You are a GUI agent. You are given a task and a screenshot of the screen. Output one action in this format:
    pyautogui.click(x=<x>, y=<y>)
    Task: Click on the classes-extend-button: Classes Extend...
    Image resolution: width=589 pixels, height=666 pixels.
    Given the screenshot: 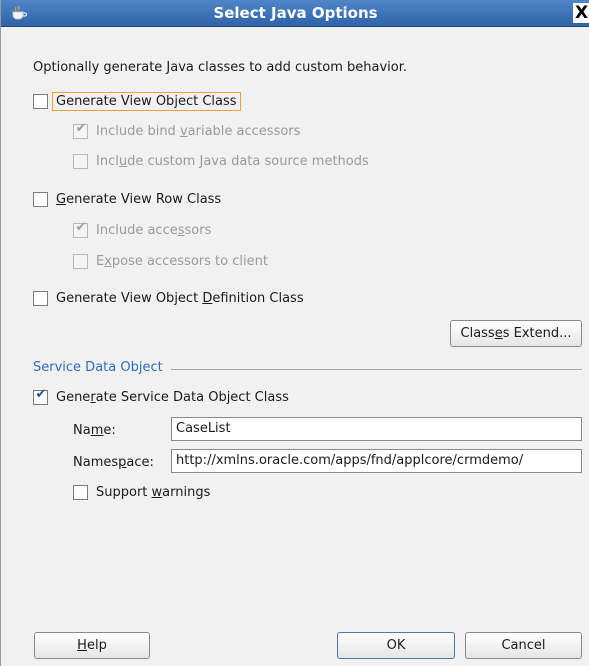 What is the action you would take?
    pyautogui.click(x=516, y=333)
    